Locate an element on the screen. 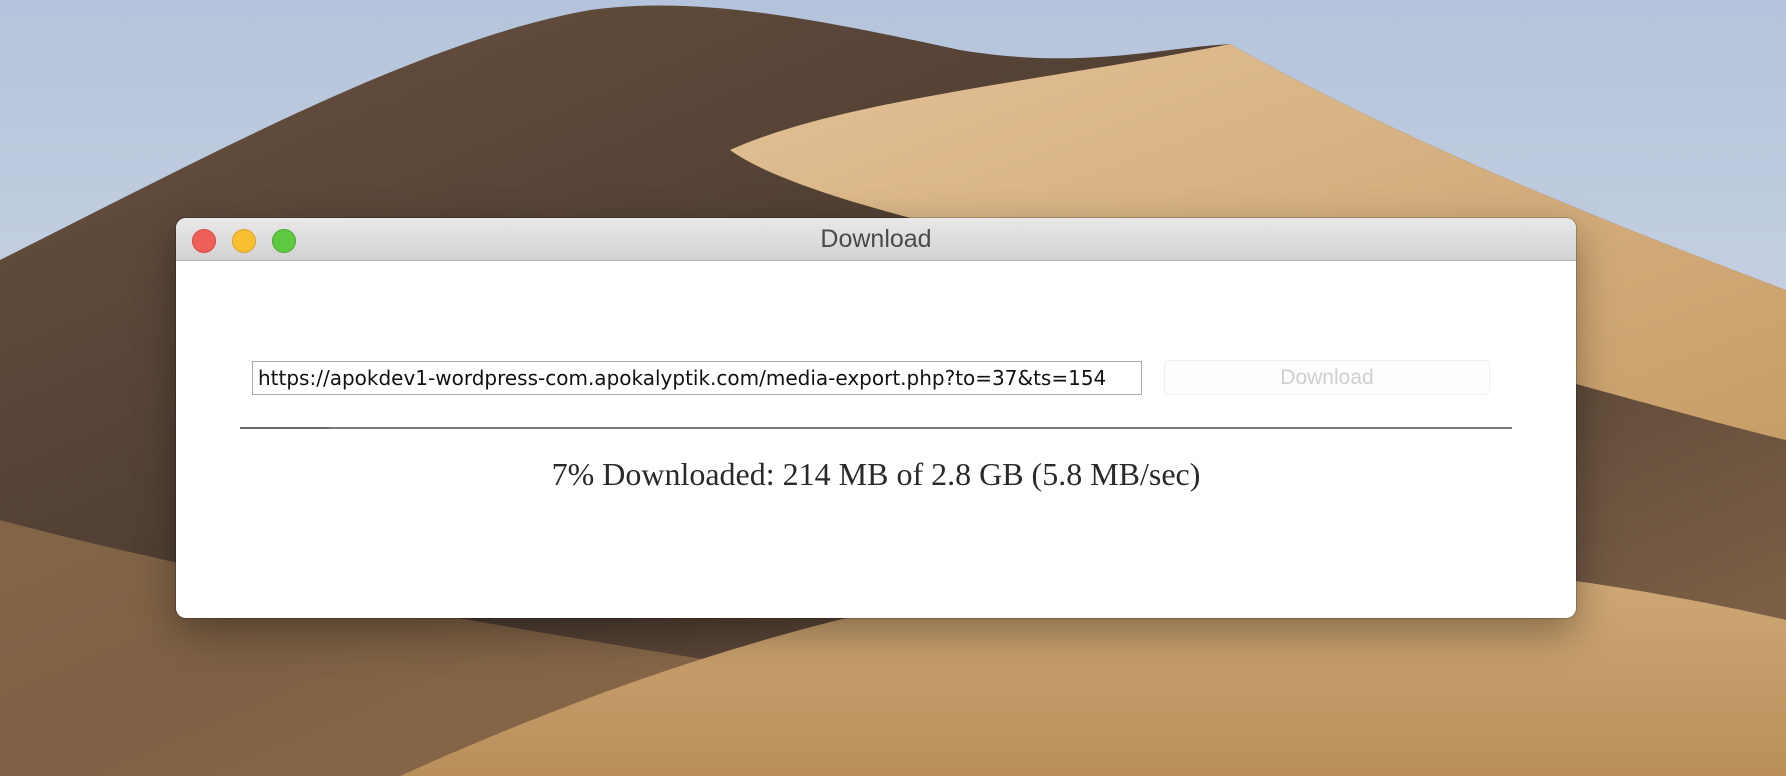 The image size is (1786, 776). progress-bar-fill is located at coordinates (285, 428).